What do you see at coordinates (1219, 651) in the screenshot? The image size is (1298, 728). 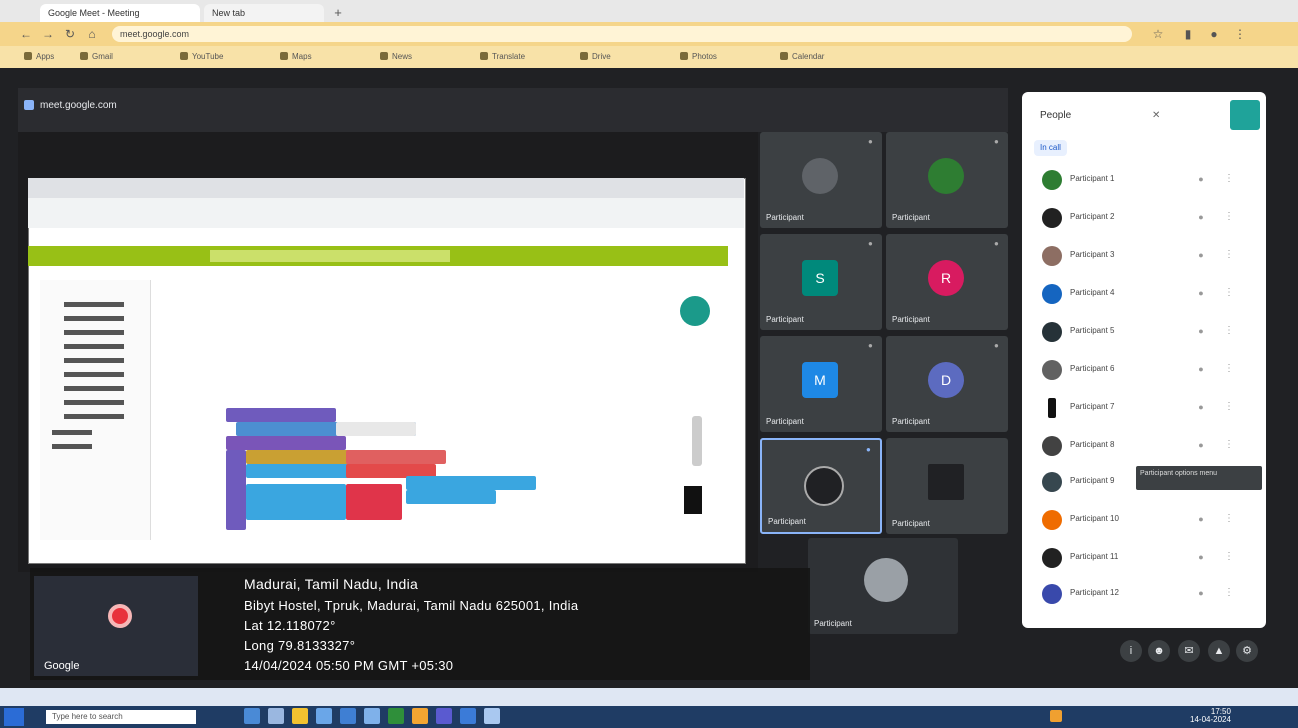 I see `activities-icon: ▲` at bounding box center [1219, 651].